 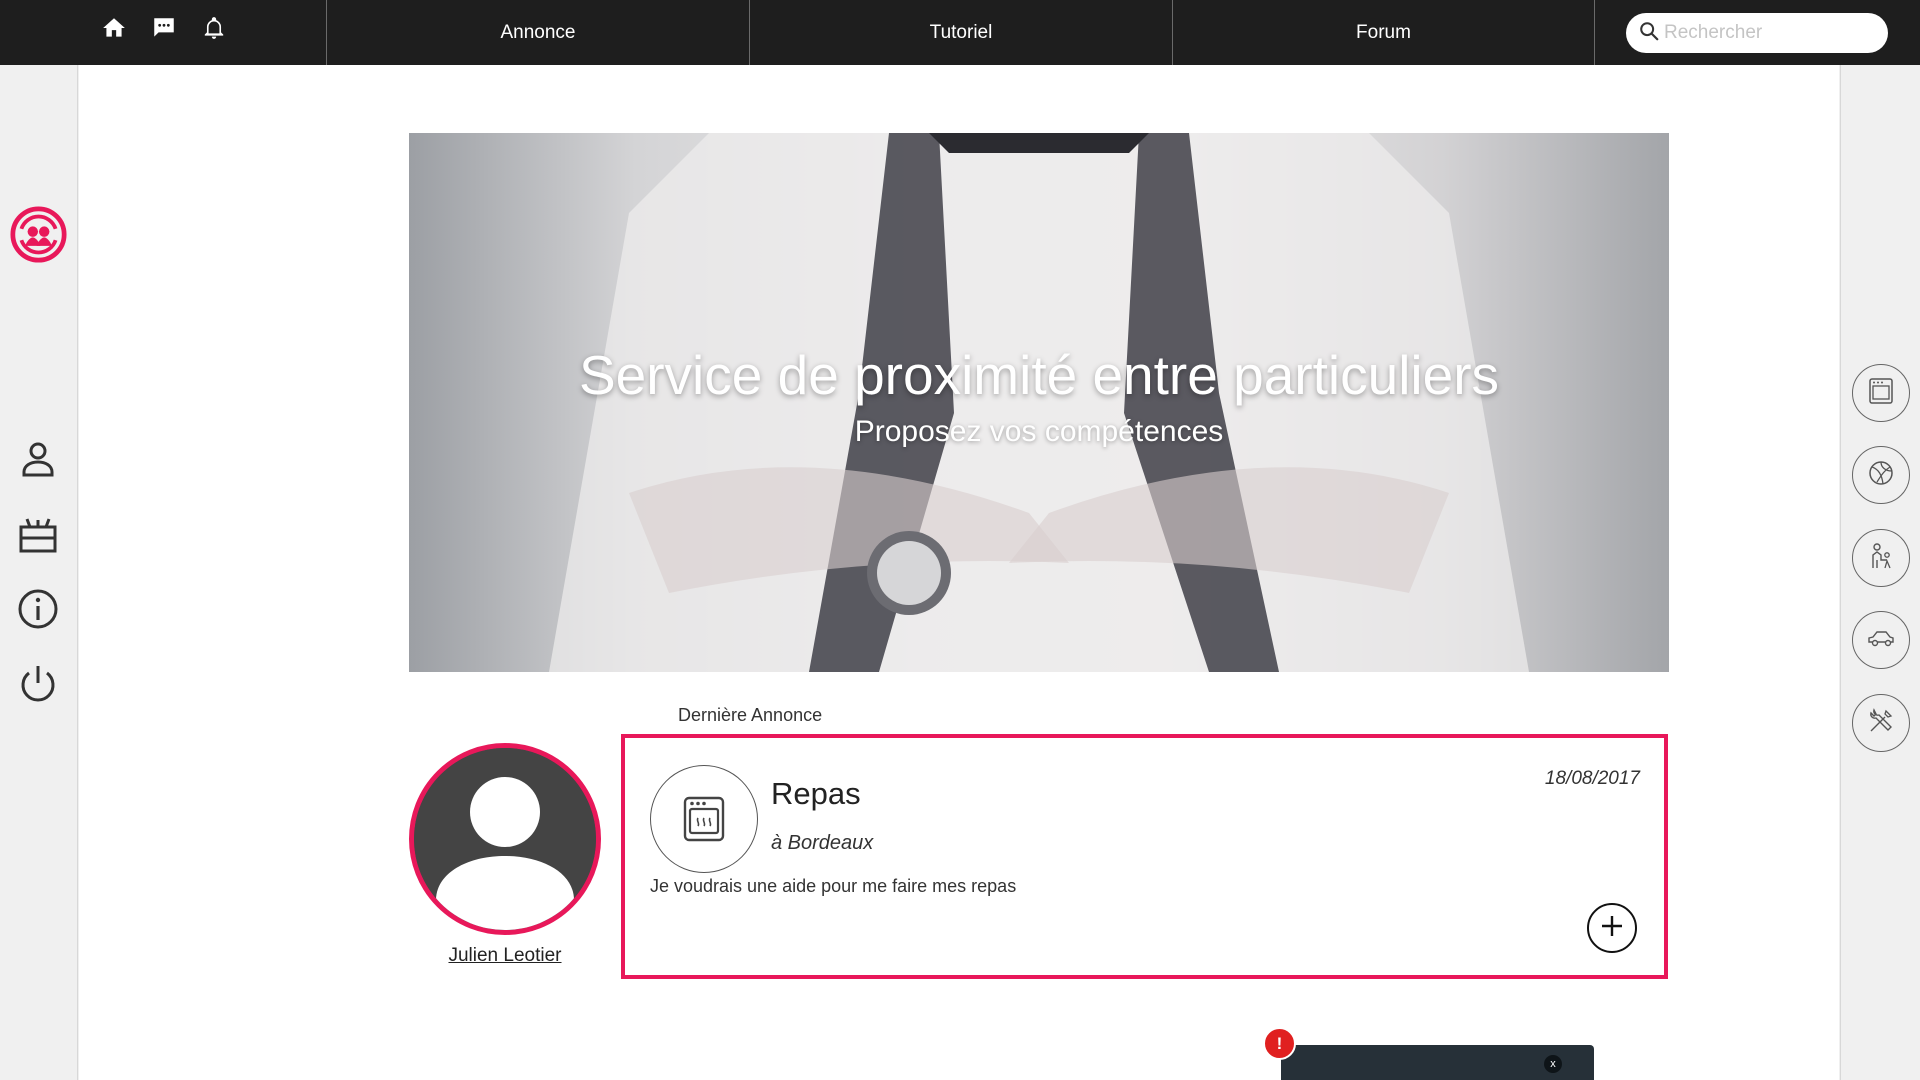 I want to click on plus-icon, so click(x=1612, y=928).